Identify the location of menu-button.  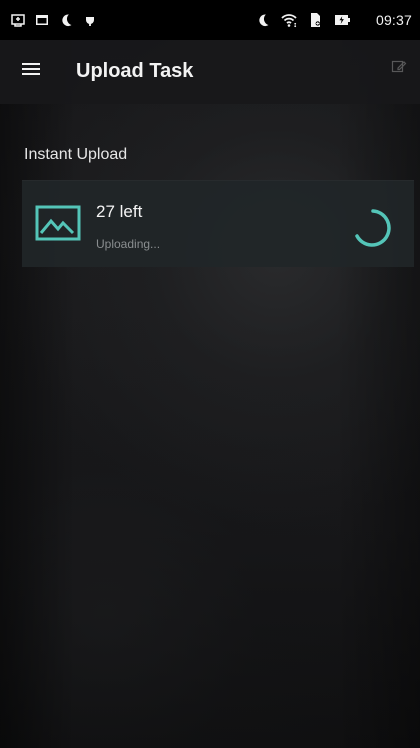
(31, 71).